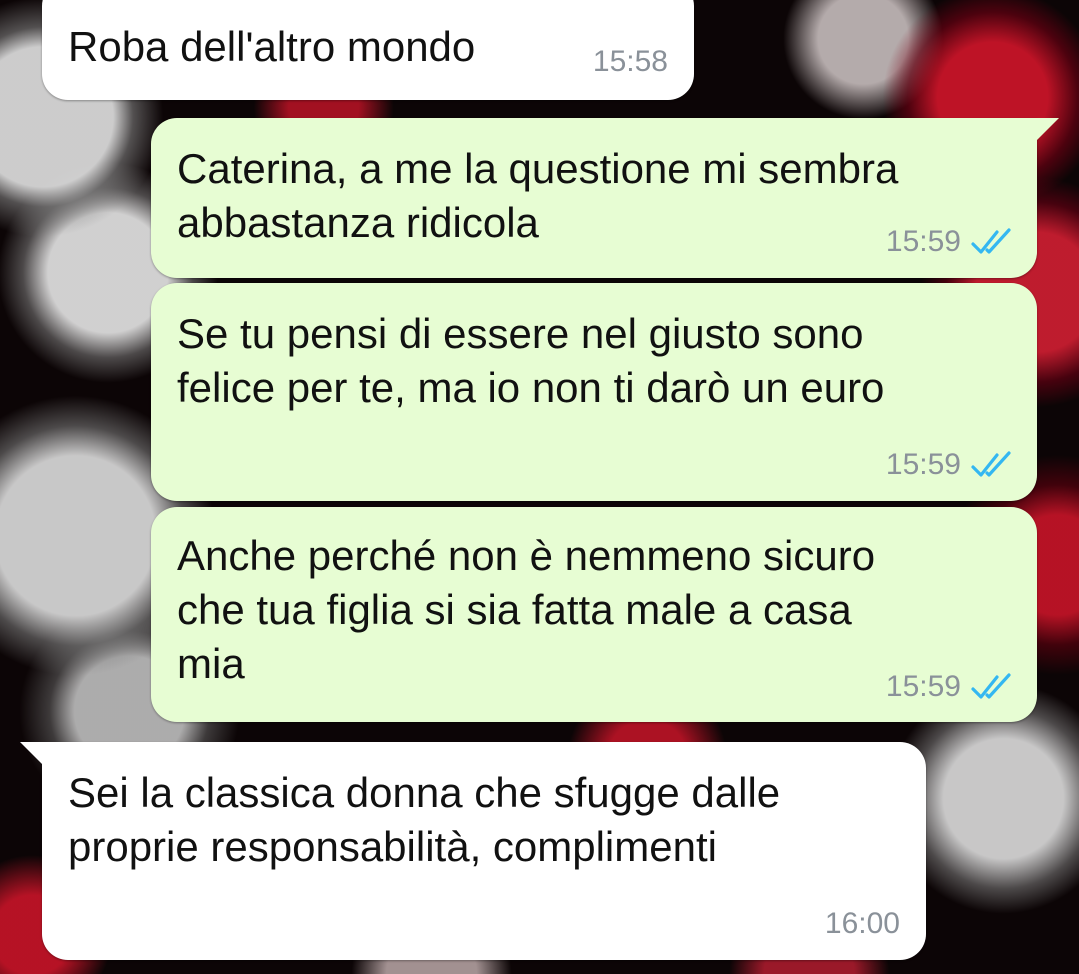  I want to click on message-time: 16:00, so click(862, 924).